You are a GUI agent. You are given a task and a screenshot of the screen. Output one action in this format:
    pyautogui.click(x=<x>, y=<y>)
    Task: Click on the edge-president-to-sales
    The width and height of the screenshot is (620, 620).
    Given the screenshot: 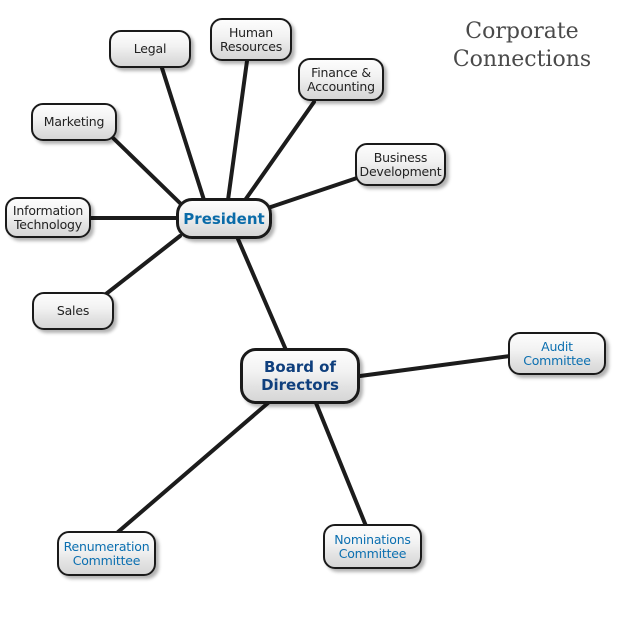 What is the action you would take?
    pyautogui.click(x=143, y=265)
    